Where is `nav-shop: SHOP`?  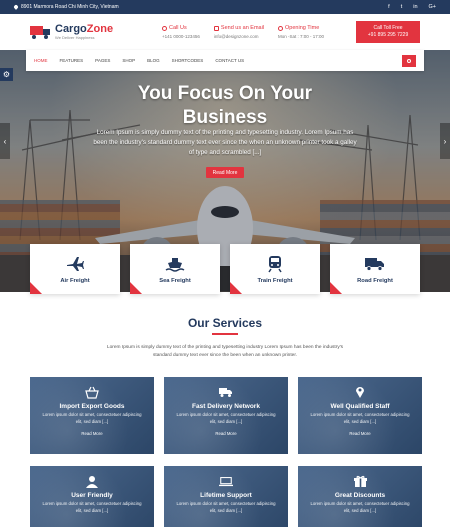 nav-shop: SHOP is located at coordinates (128, 60).